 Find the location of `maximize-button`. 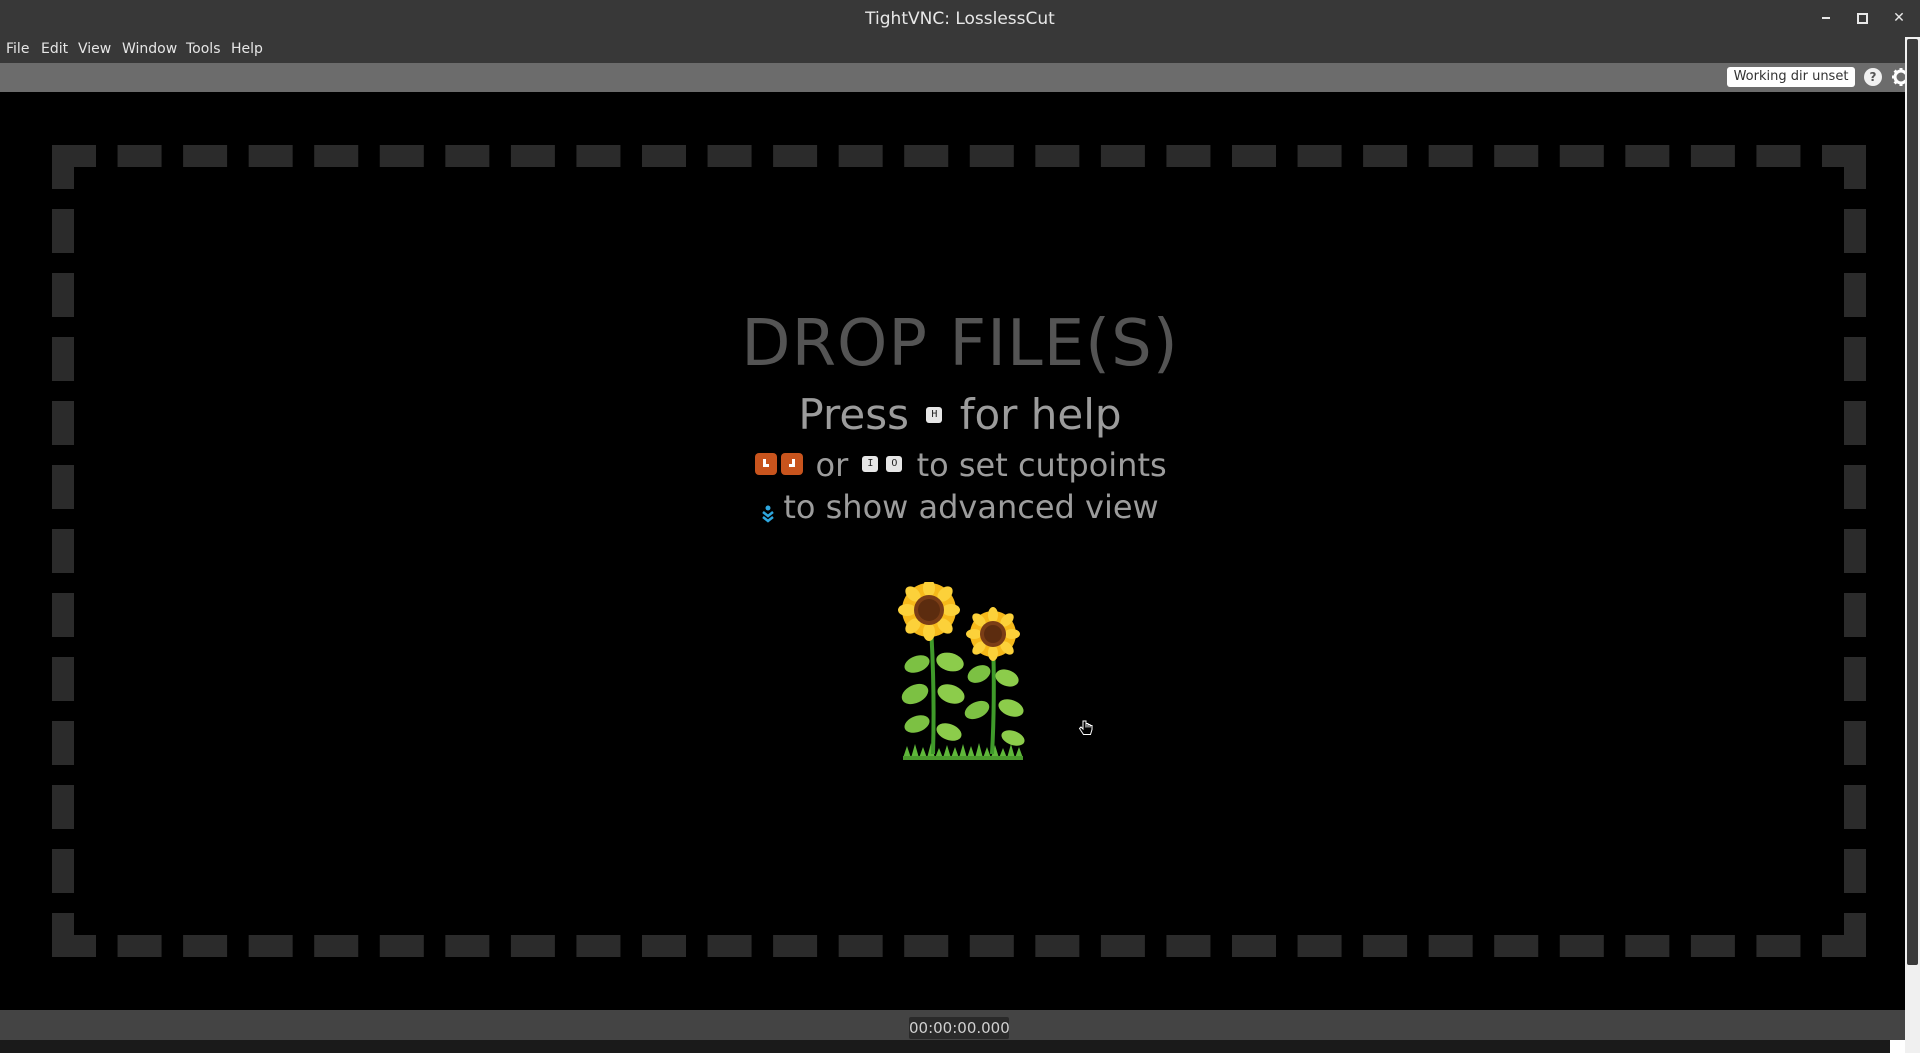

maximize-button is located at coordinates (1862, 18).